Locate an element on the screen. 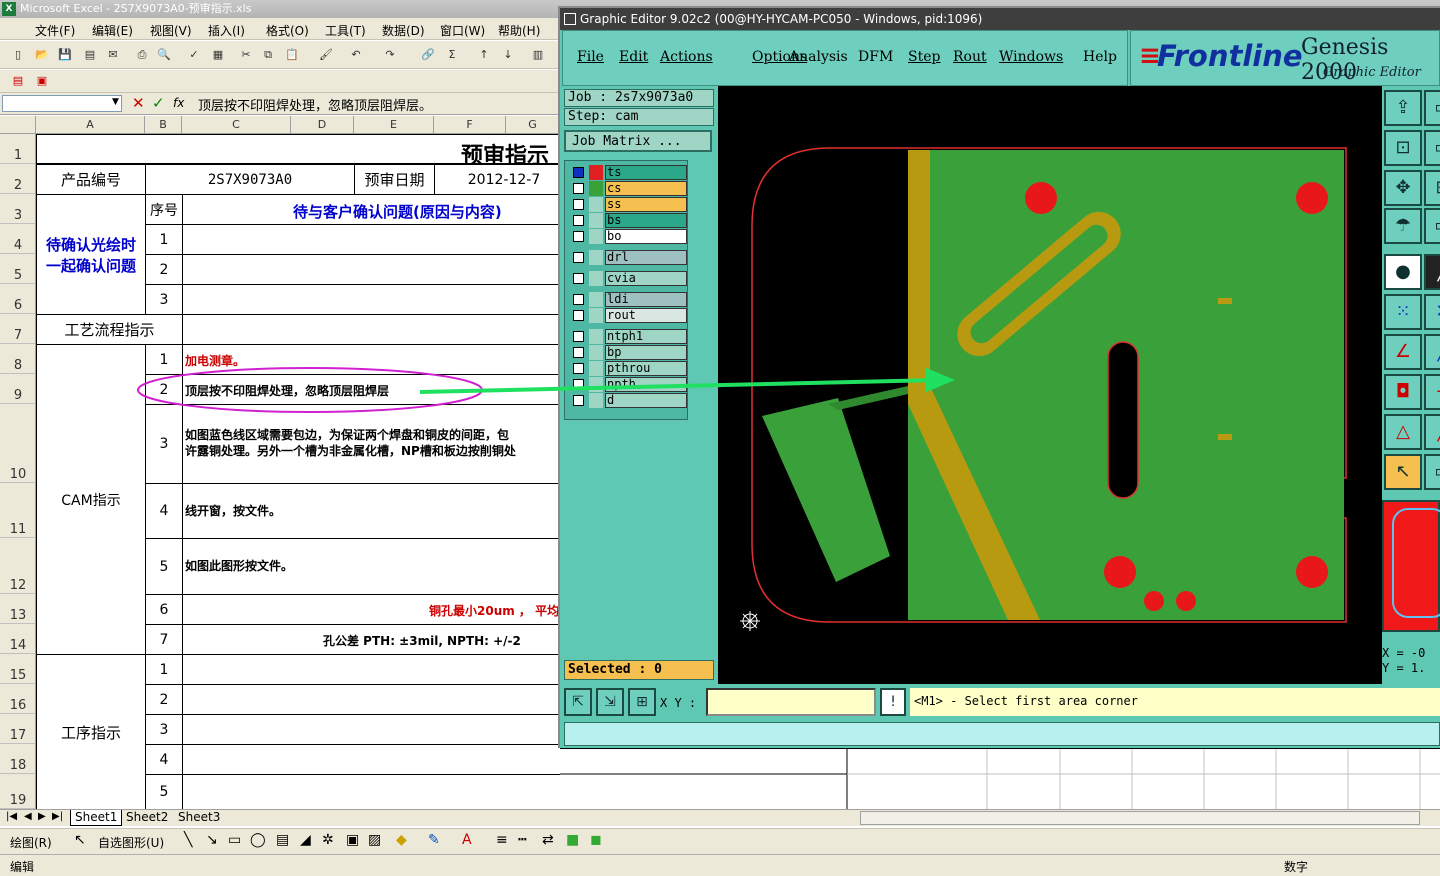 This screenshot has width=1440, height=876. layer-name: cs is located at coordinates (646, 188).